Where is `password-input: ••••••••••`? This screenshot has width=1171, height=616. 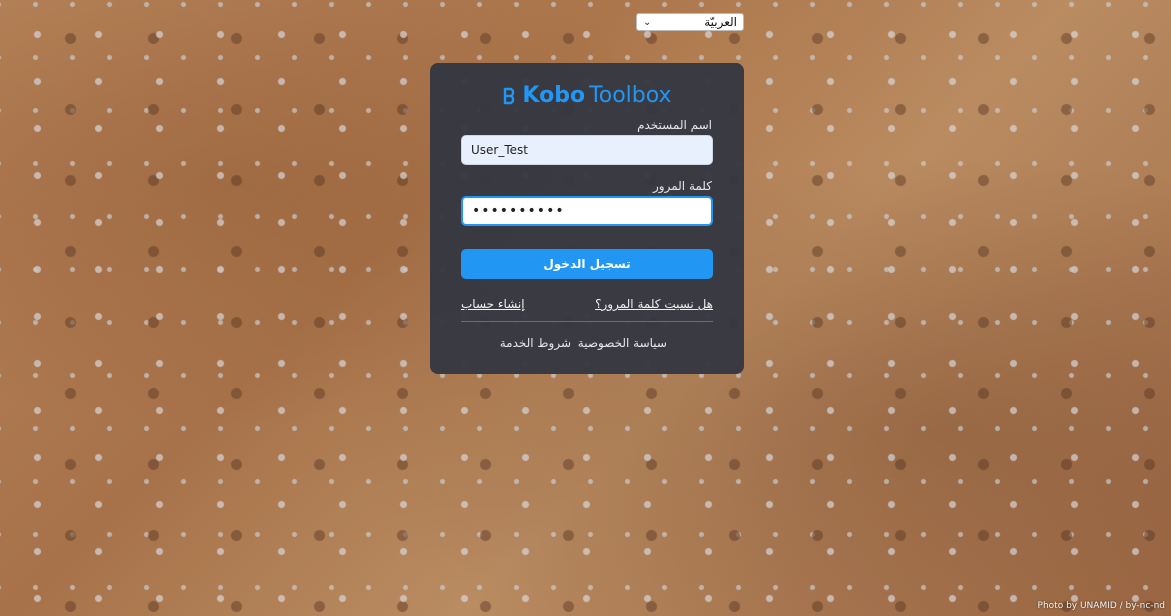
password-input: •••••••••• is located at coordinates (587, 211).